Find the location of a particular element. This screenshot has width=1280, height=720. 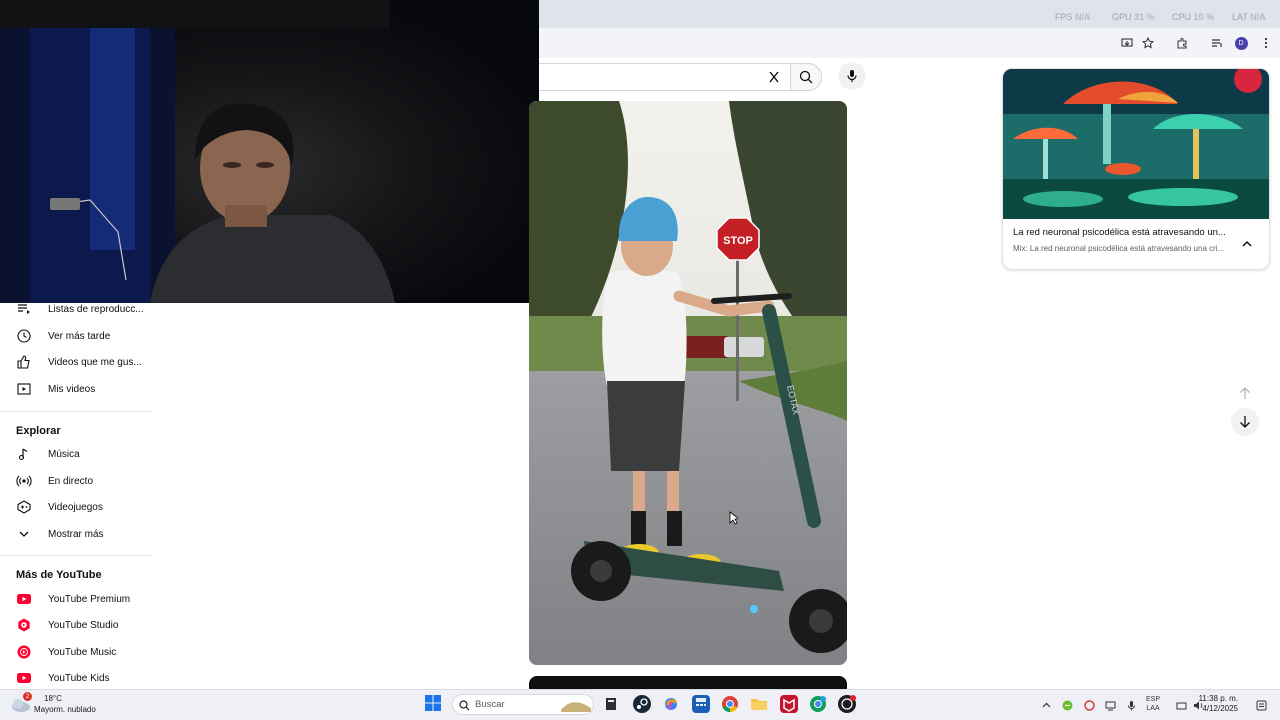

sidebar-item-youtube-kids: YouTube Kids is located at coordinates (76, 678).